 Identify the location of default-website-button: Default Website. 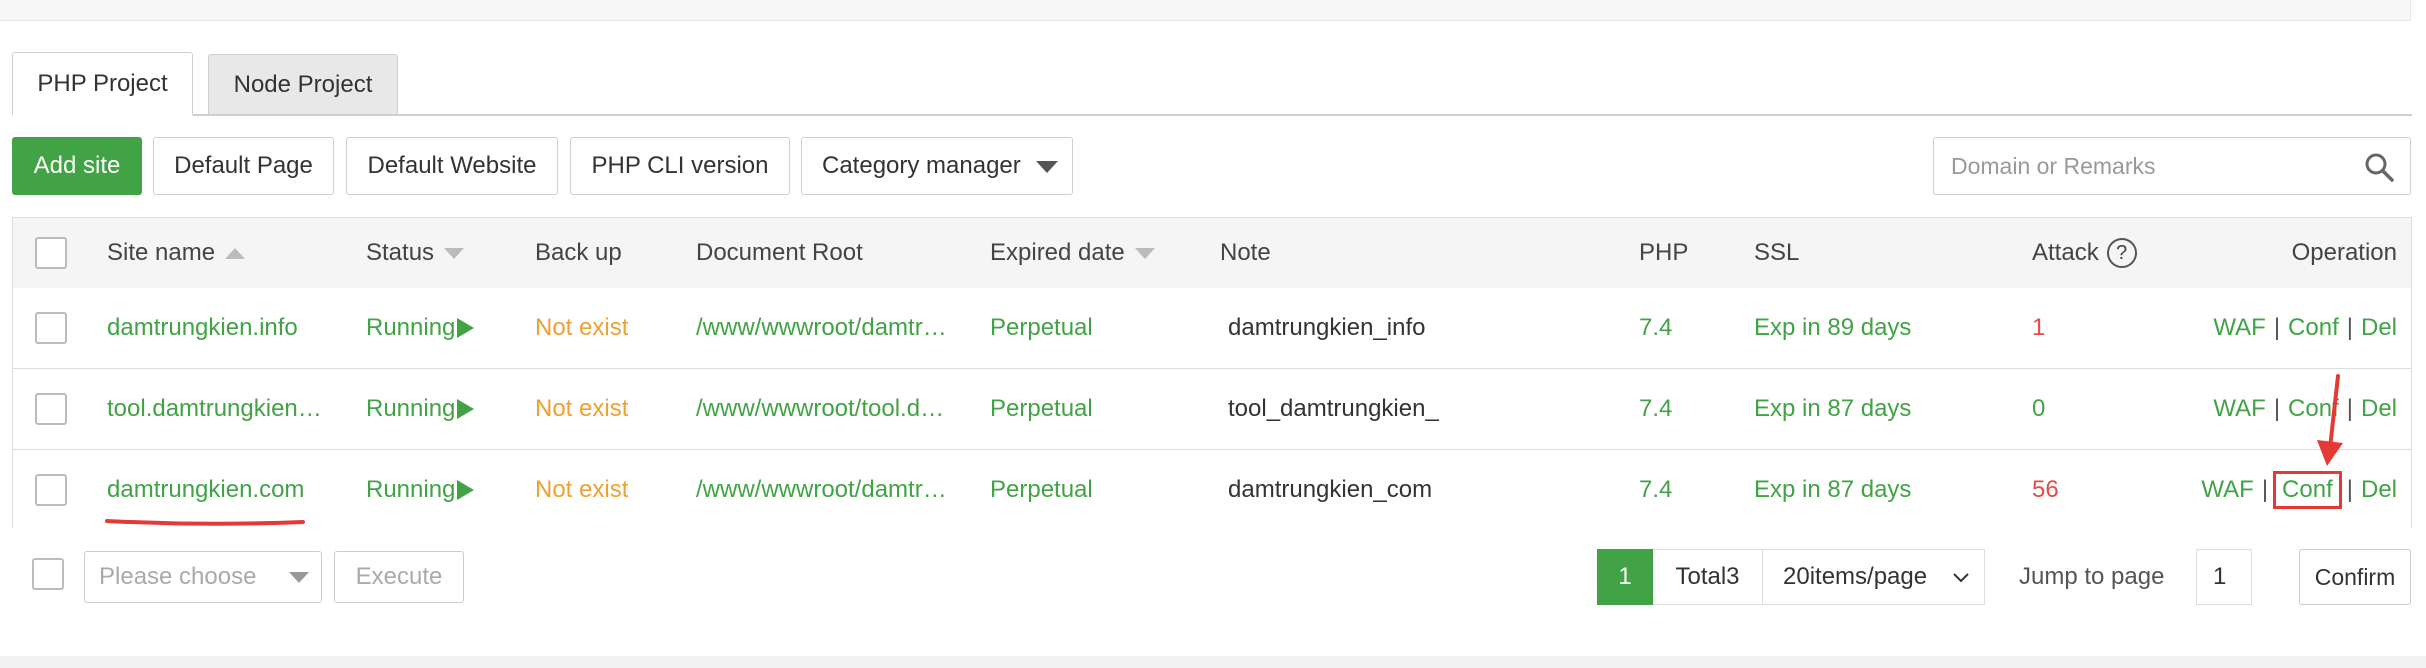
(452, 166).